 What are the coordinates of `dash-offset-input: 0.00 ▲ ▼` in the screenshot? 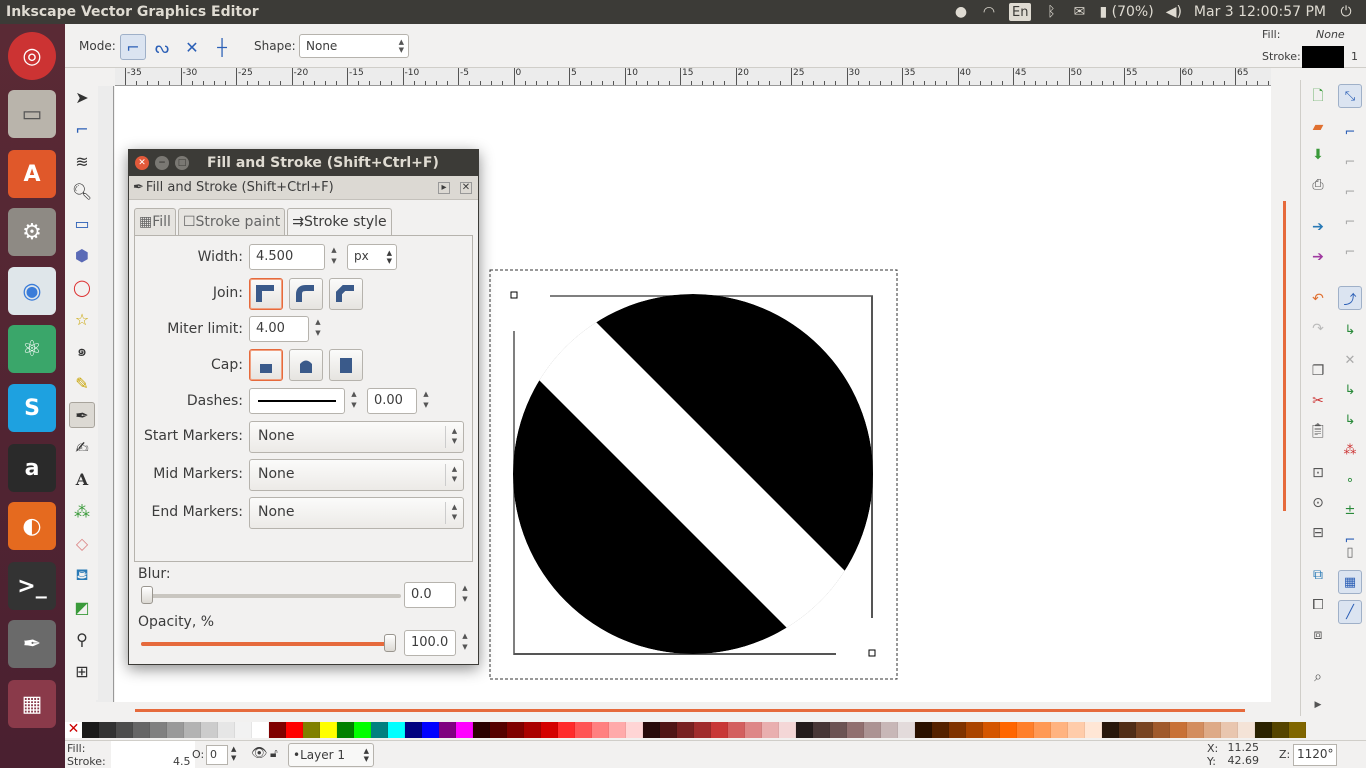 It's located at (398, 401).